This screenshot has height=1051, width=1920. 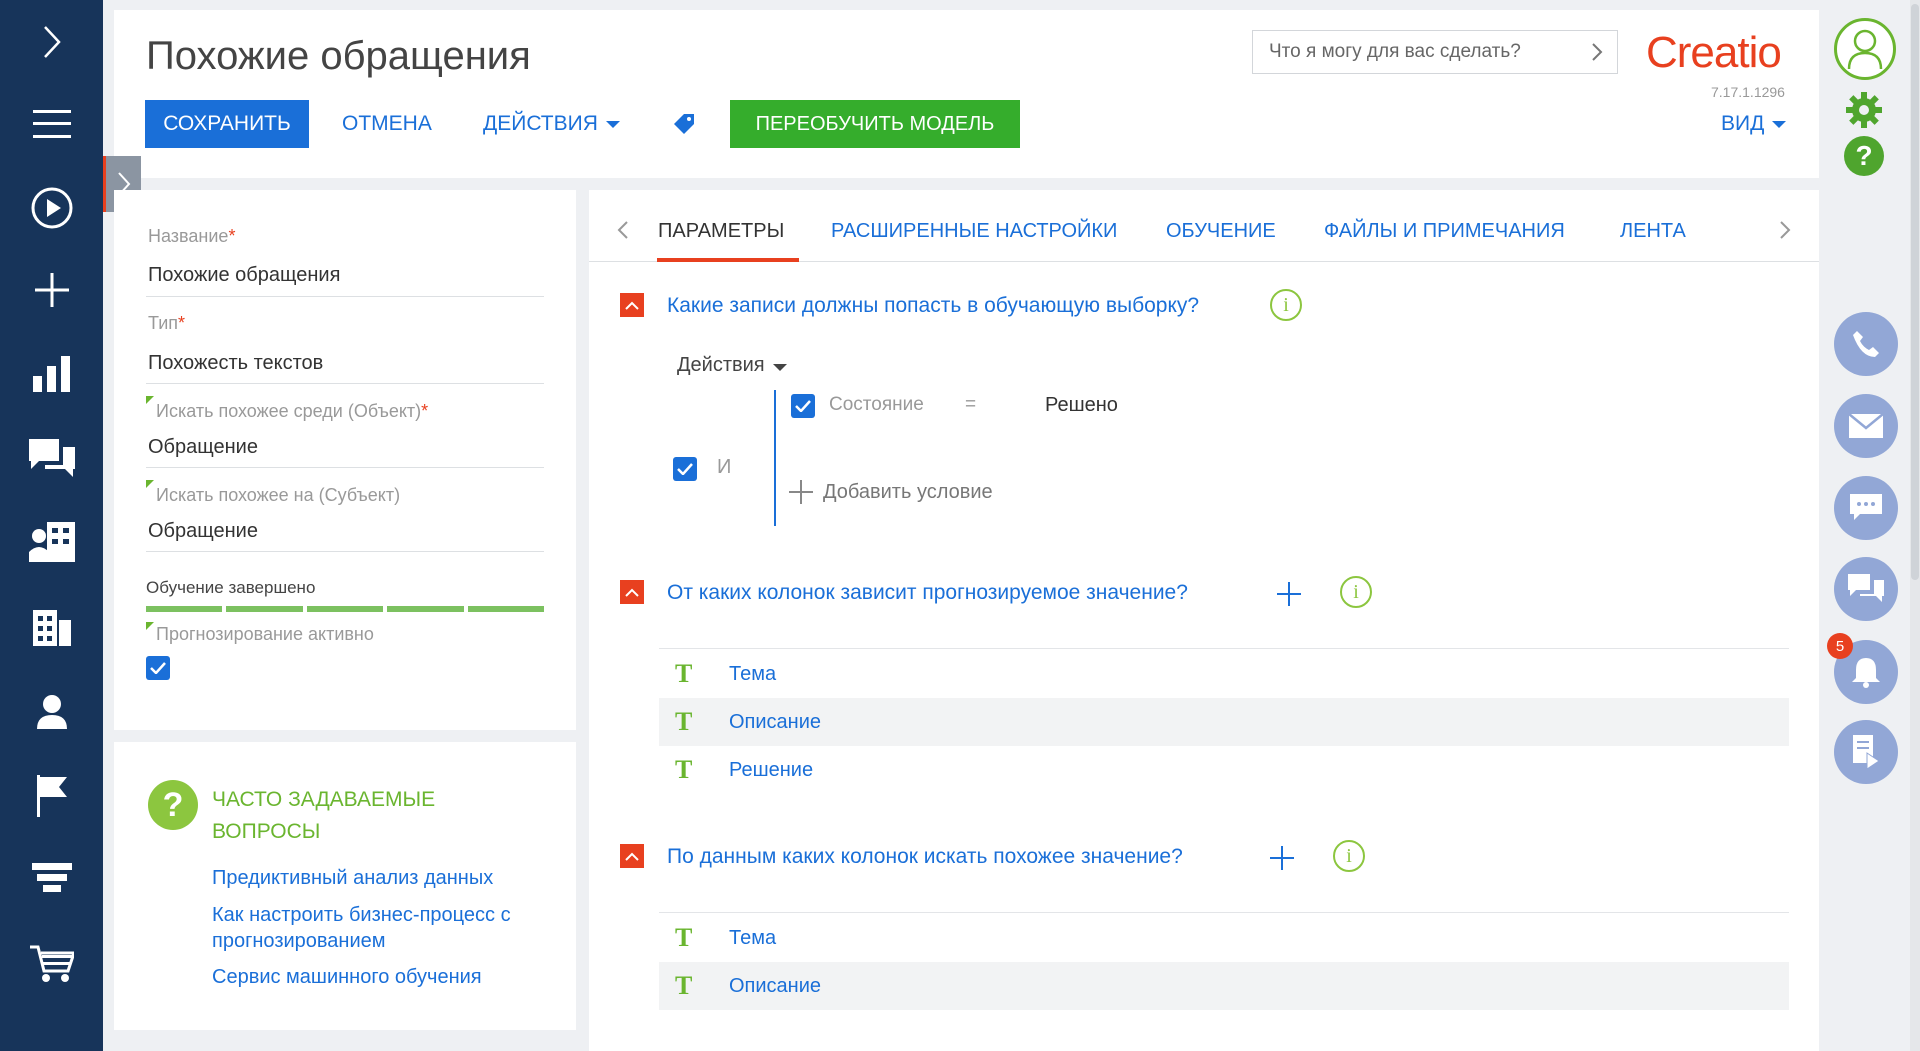 What do you see at coordinates (1435, 52) in the screenshot?
I see `command-search-input: Что я могу для вас сделать?` at bounding box center [1435, 52].